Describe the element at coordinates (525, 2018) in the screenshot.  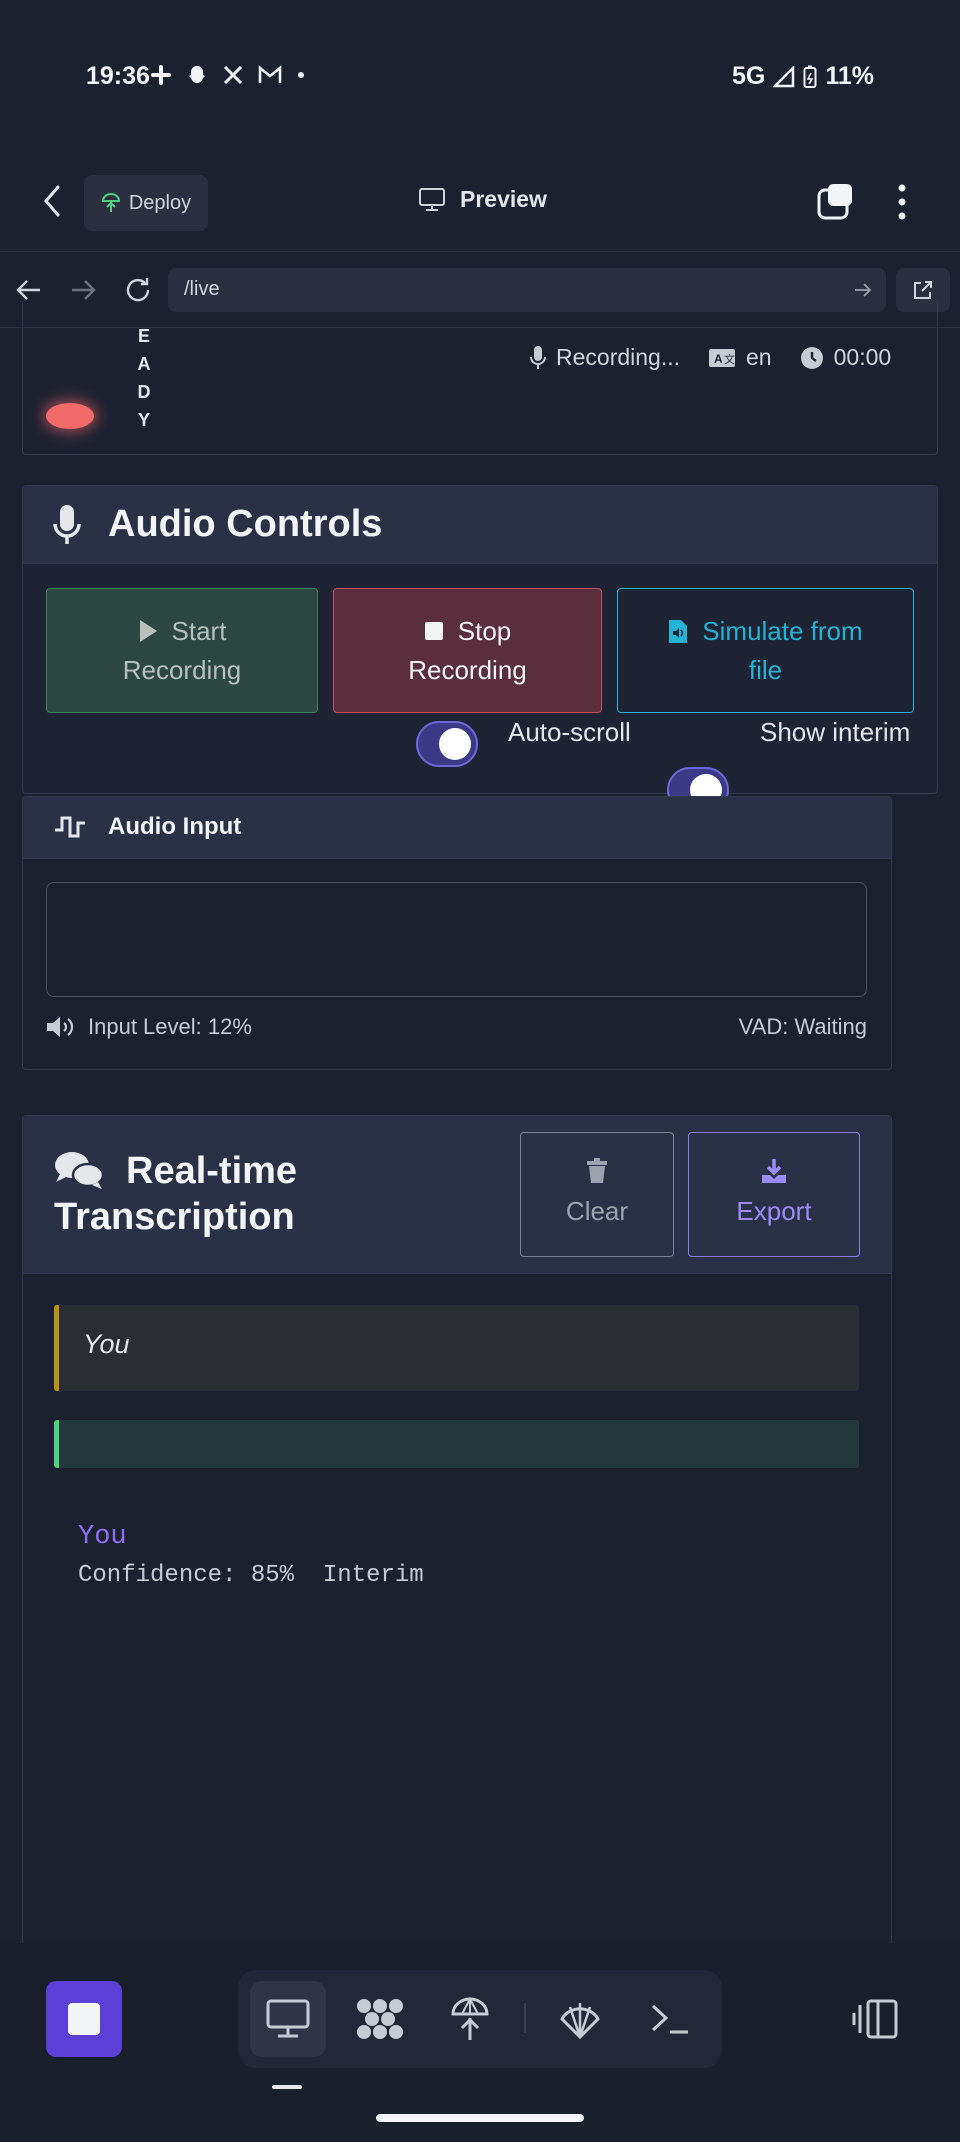
I see `nav-separator` at that location.